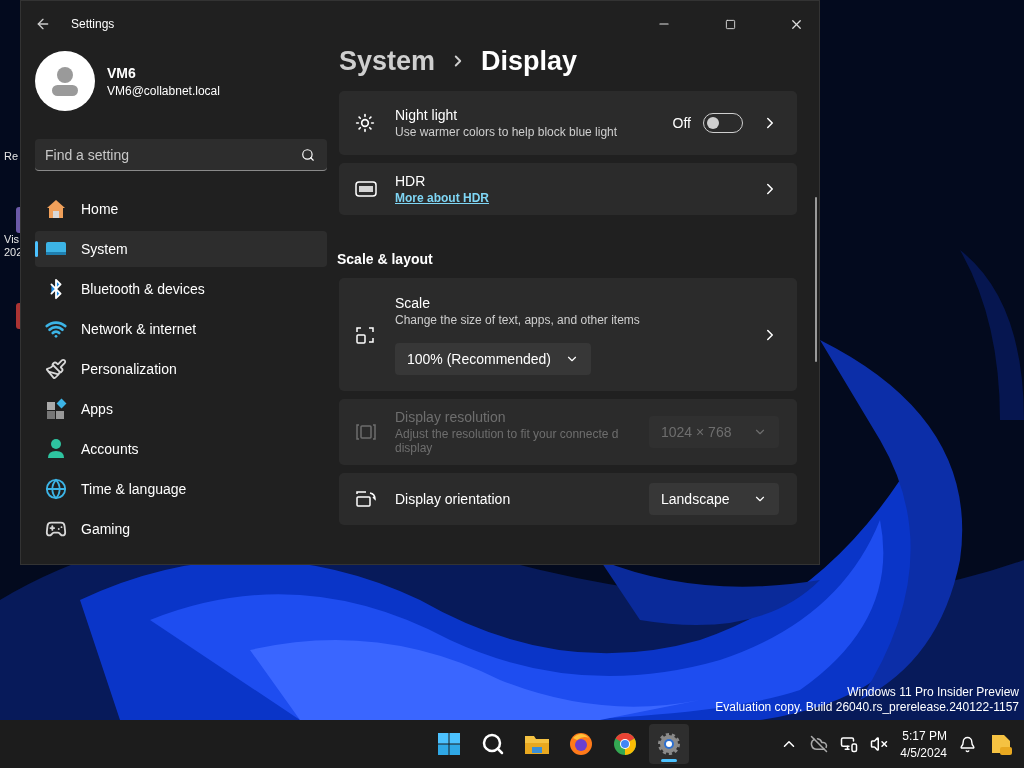 This screenshot has height=768, width=1024. I want to click on desktop-icon-label: Re, so click(11, 156).